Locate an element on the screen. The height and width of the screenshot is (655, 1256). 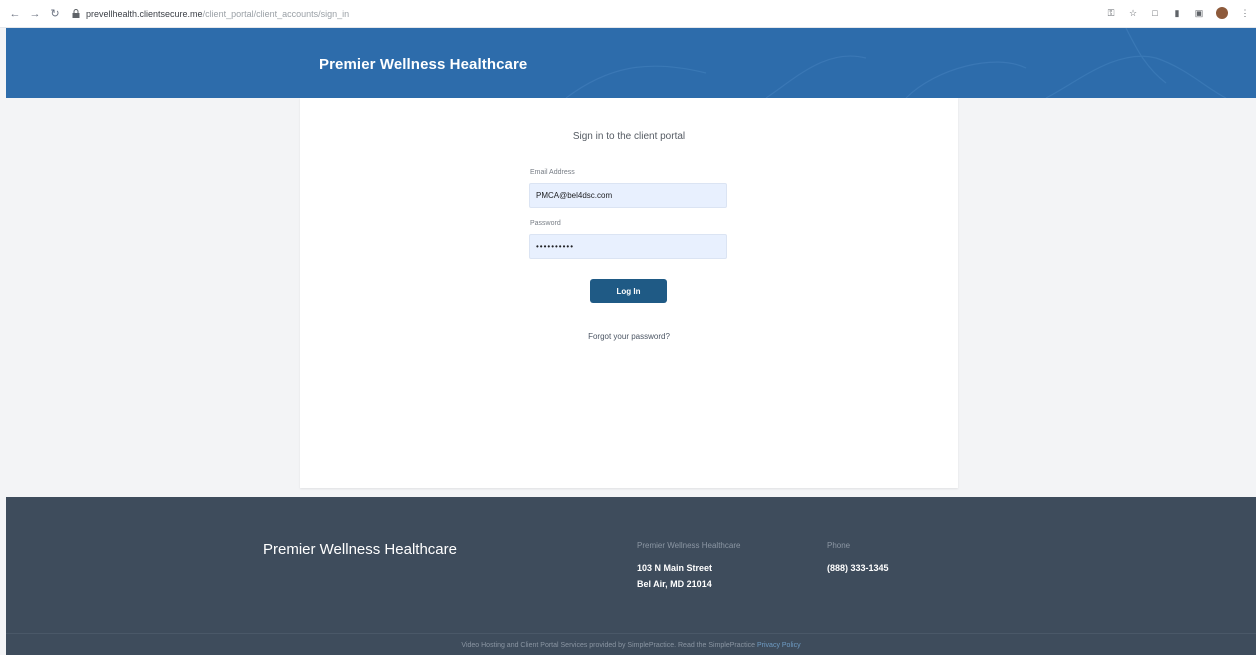
password-label: Password is located at coordinates (545, 223).